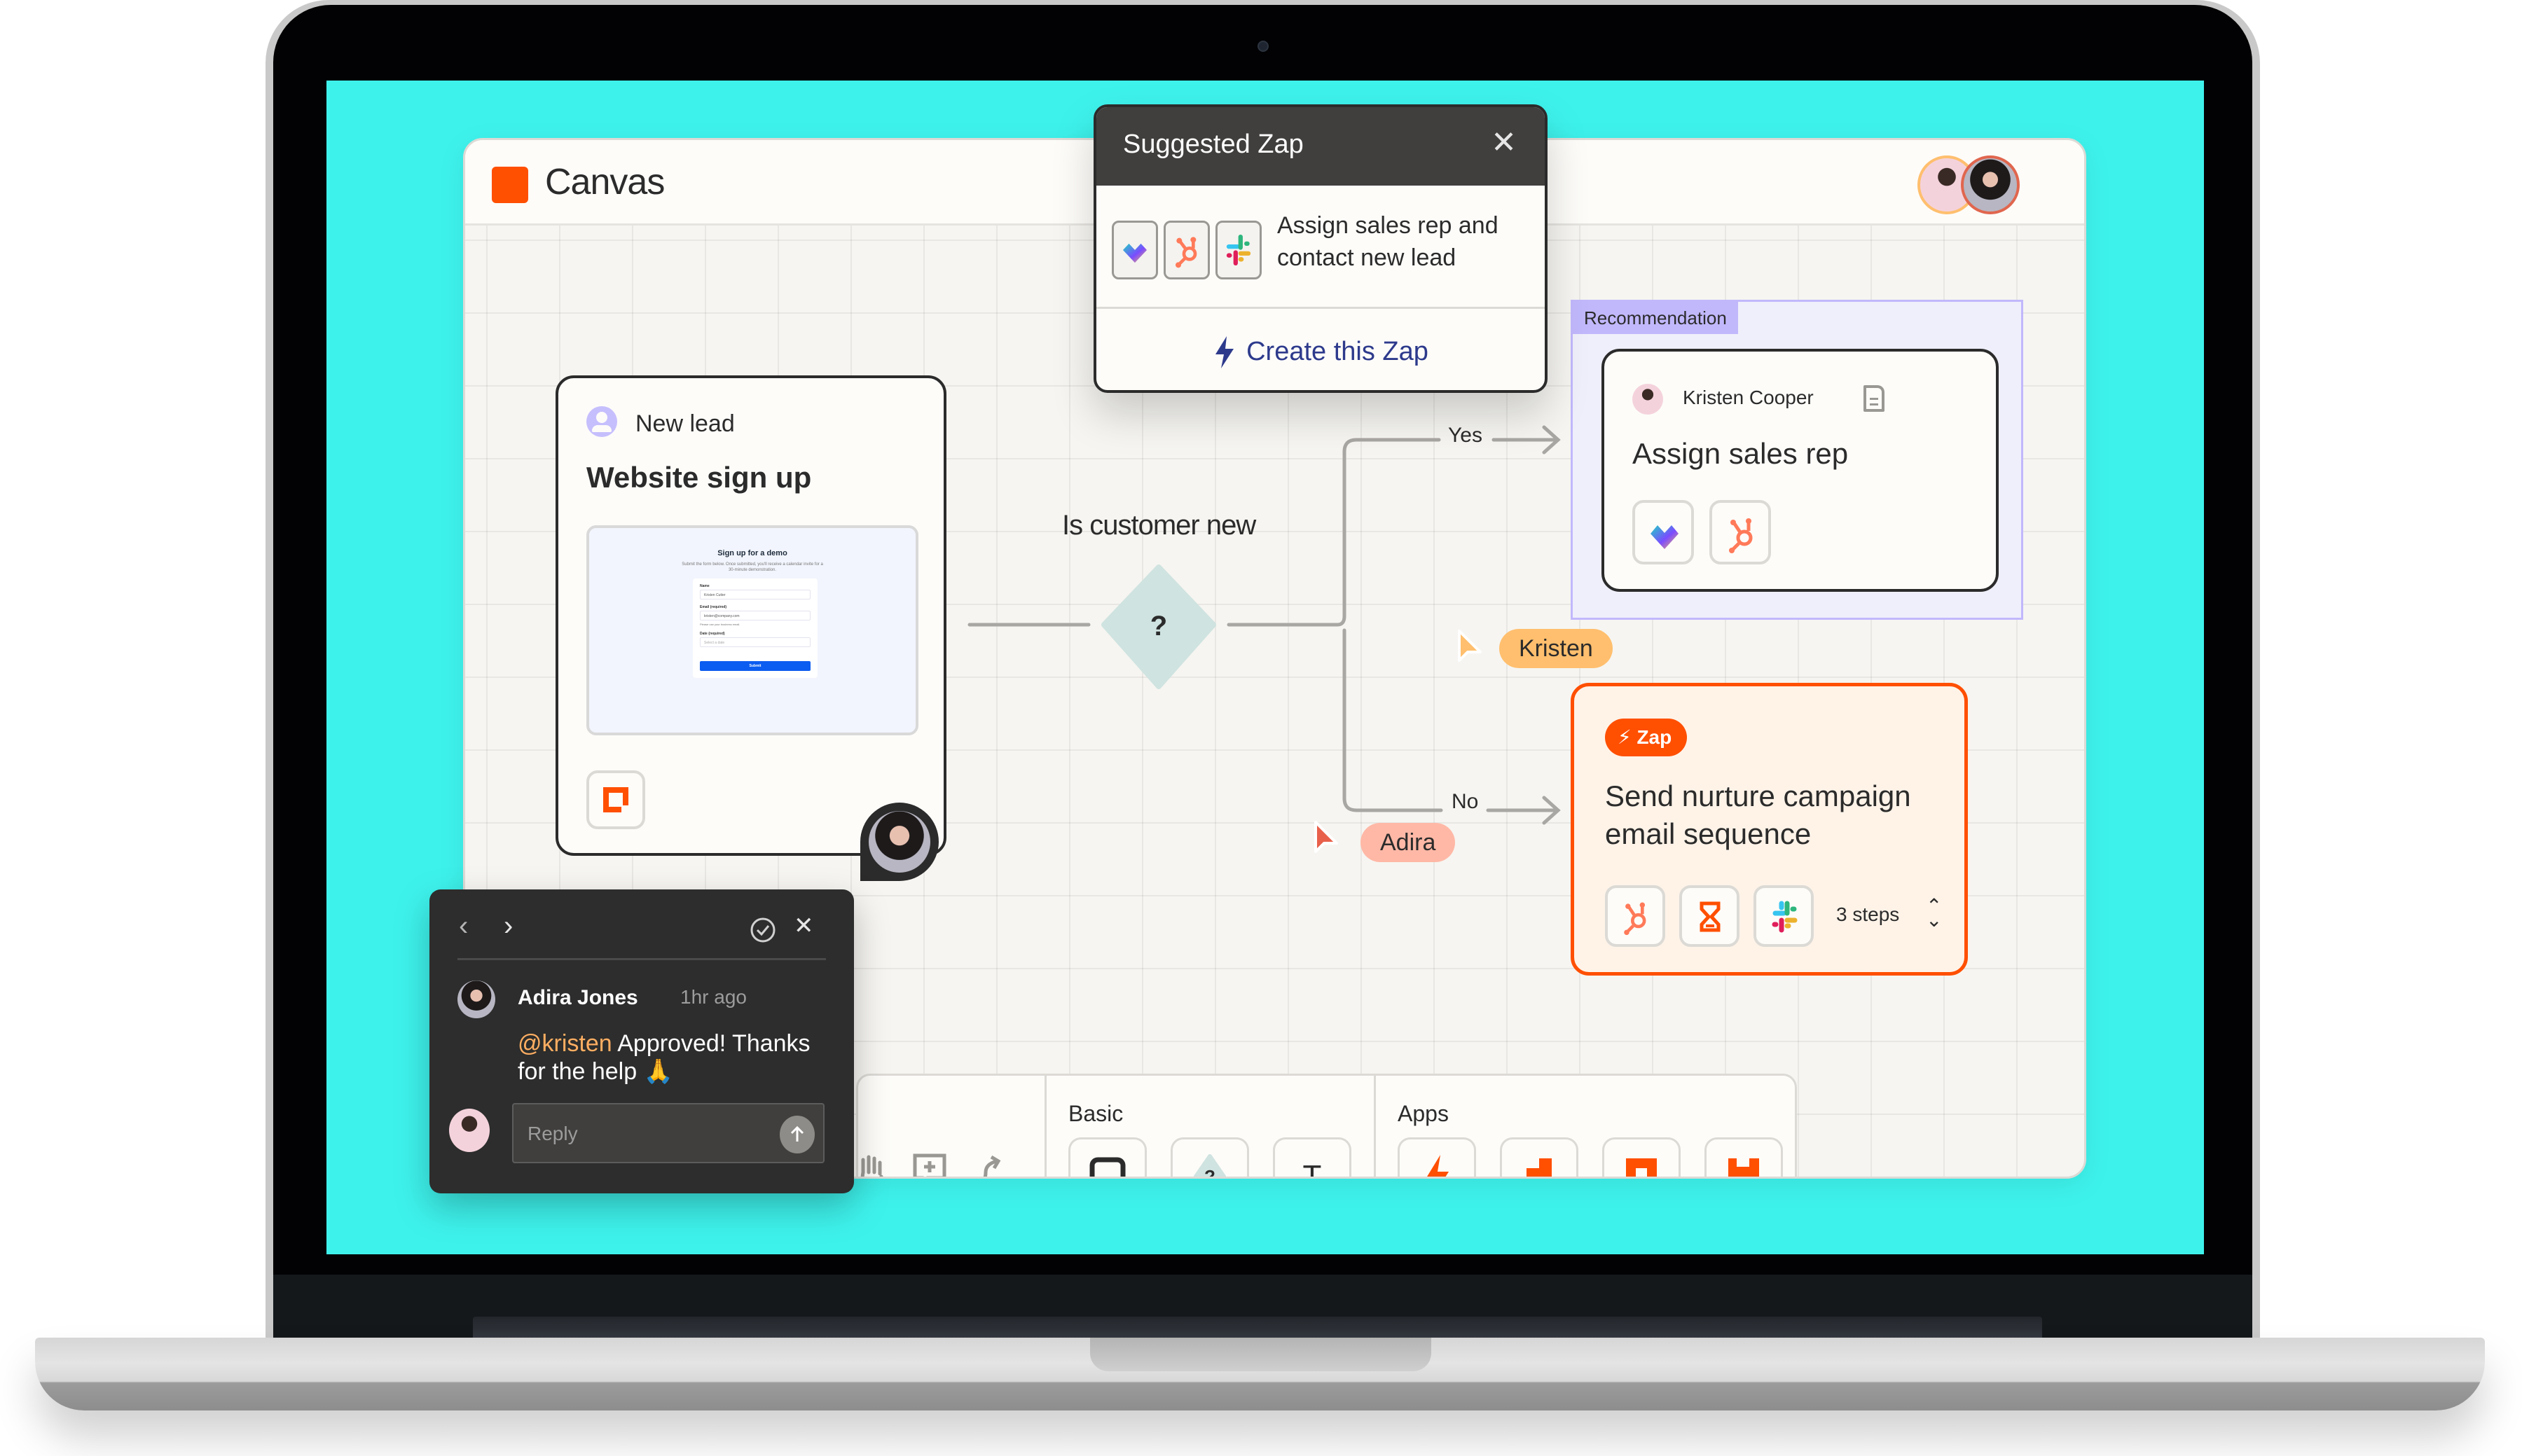  Describe the element at coordinates (1539, 1157) in the screenshot. I see `apps-tables-button` at that location.